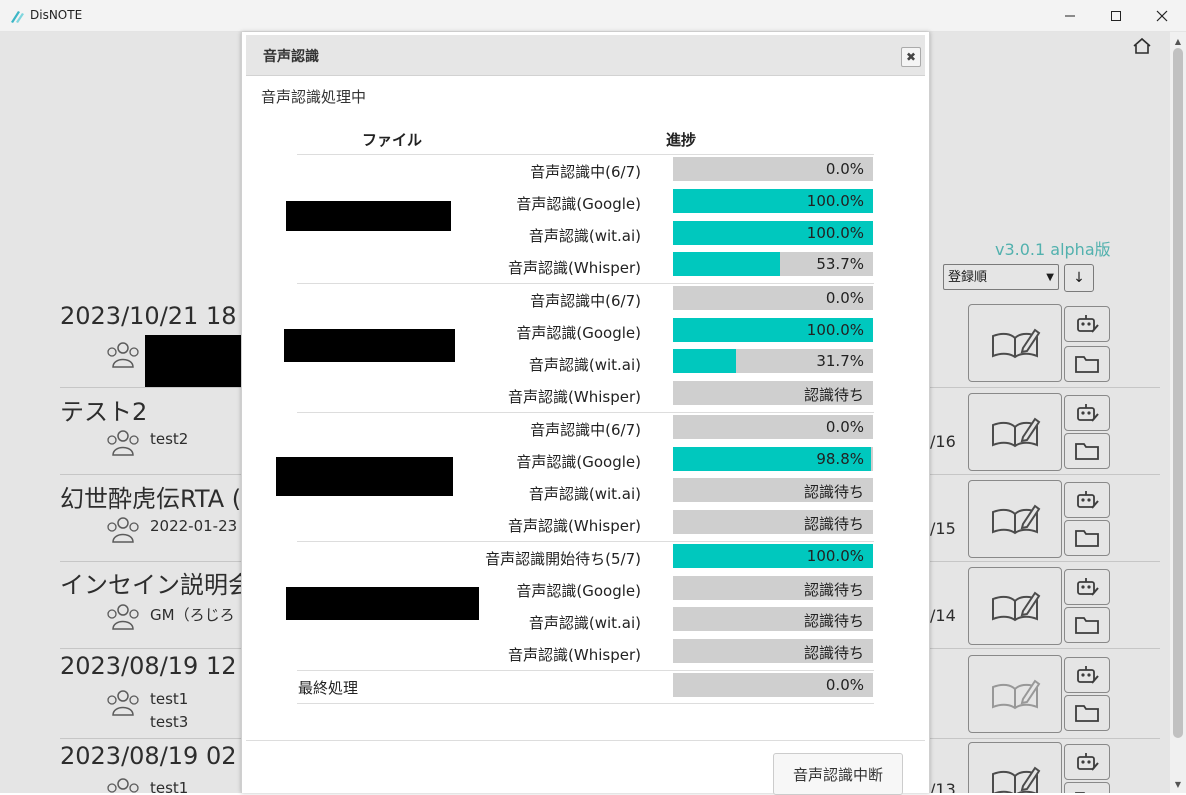 The width and height of the screenshot is (1186, 795). What do you see at coordinates (392, 140) in the screenshot?
I see `column-header-file: ファイル` at bounding box center [392, 140].